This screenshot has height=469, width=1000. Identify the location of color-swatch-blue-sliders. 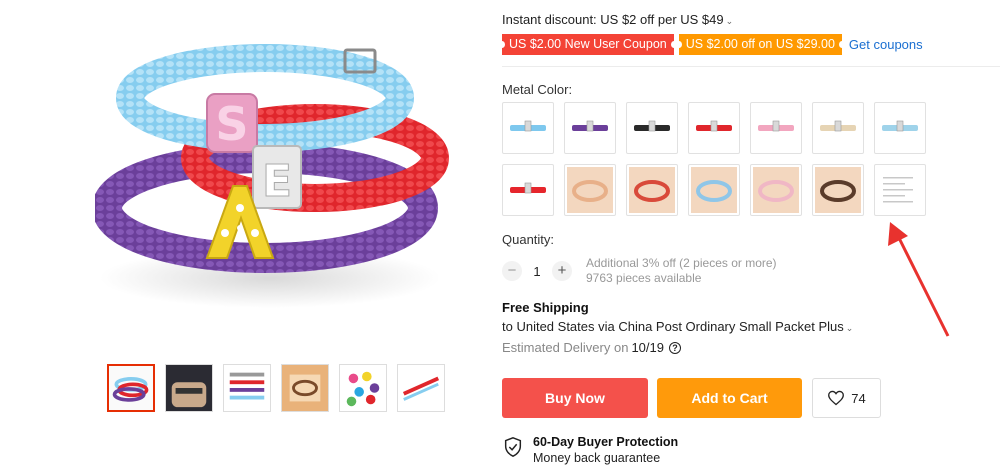
(714, 190).